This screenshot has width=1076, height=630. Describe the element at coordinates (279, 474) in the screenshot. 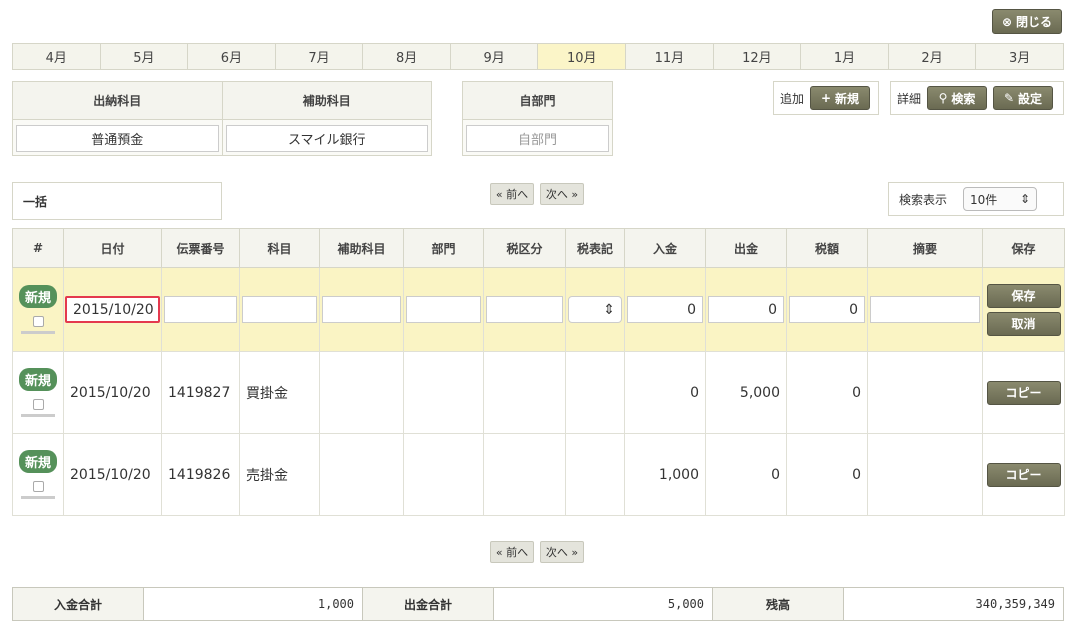

I see `row-account: 売掛金` at that location.